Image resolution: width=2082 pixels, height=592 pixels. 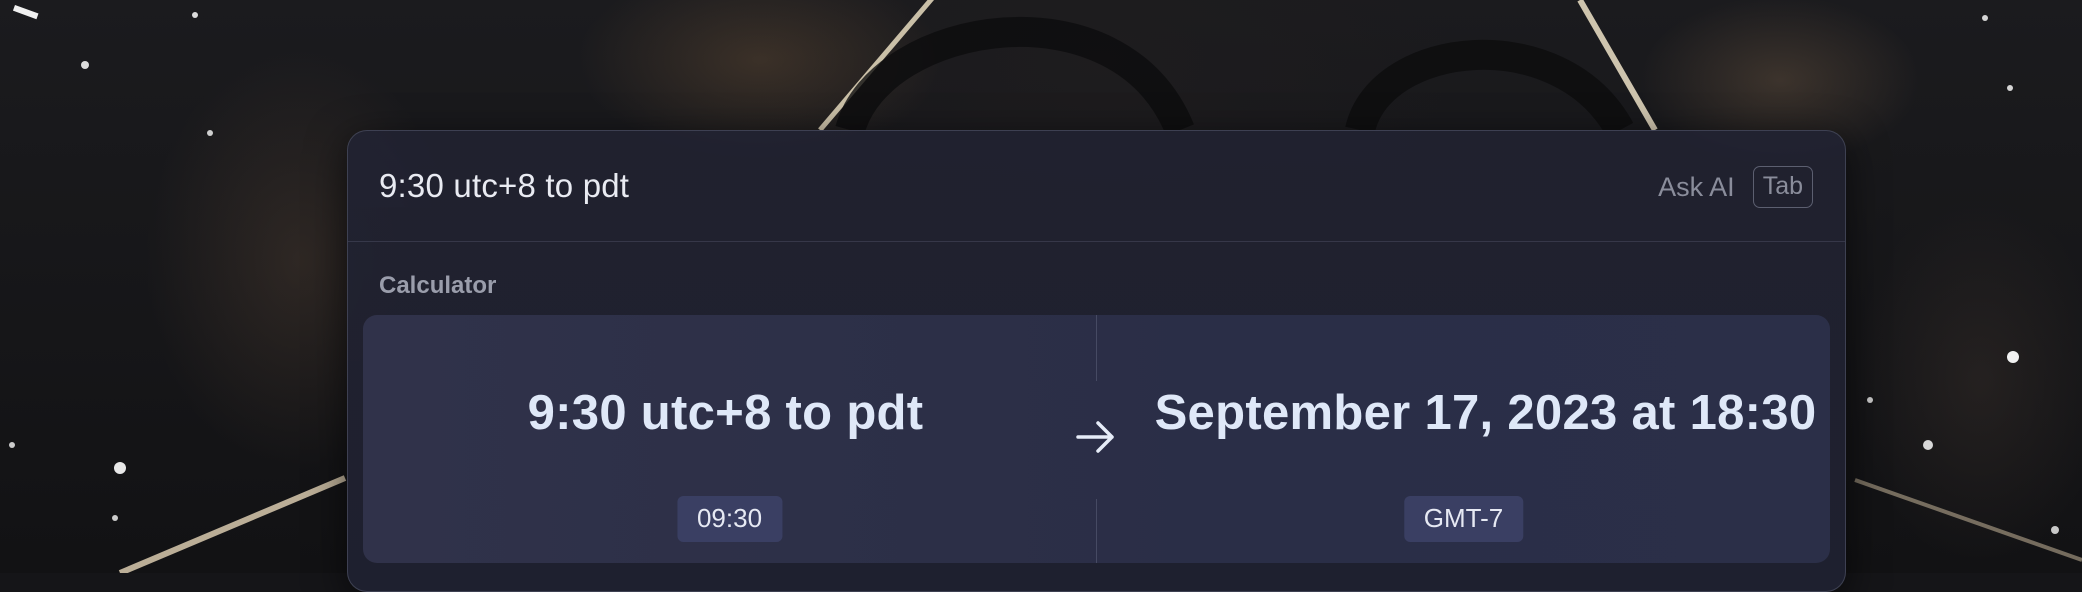 I want to click on input-expression: 9:30 utc+8 to pdt, so click(x=725, y=413).